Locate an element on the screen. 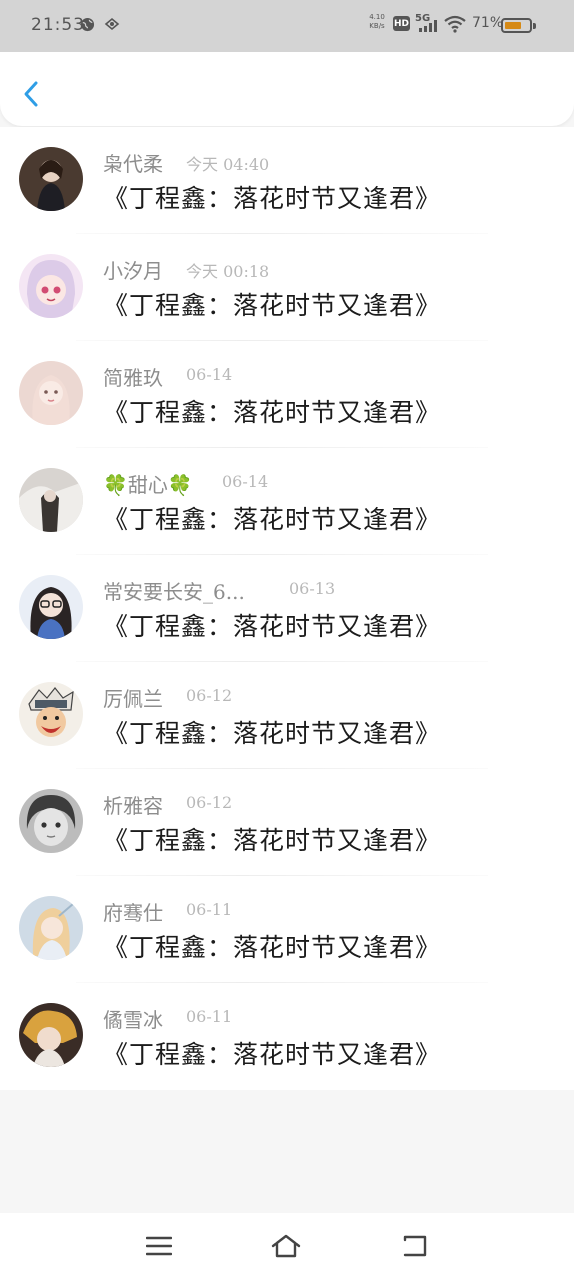 Image resolution: width=574 pixels, height=1280 pixels. hd-badge: HD is located at coordinates (401, 23).